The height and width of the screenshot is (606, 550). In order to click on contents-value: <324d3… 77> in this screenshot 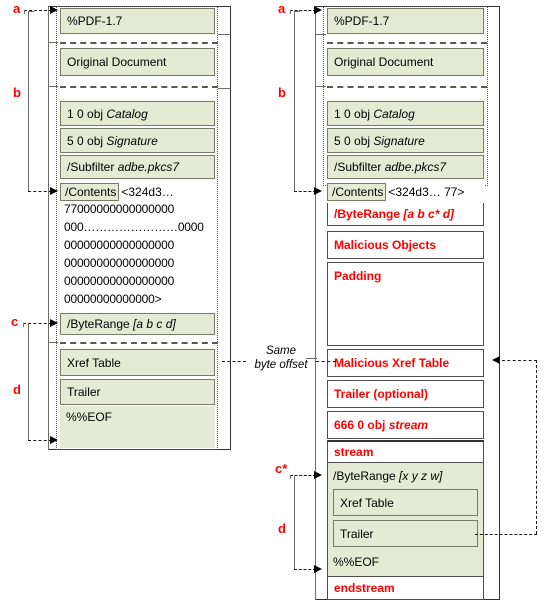, I will do `click(426, 192)`.